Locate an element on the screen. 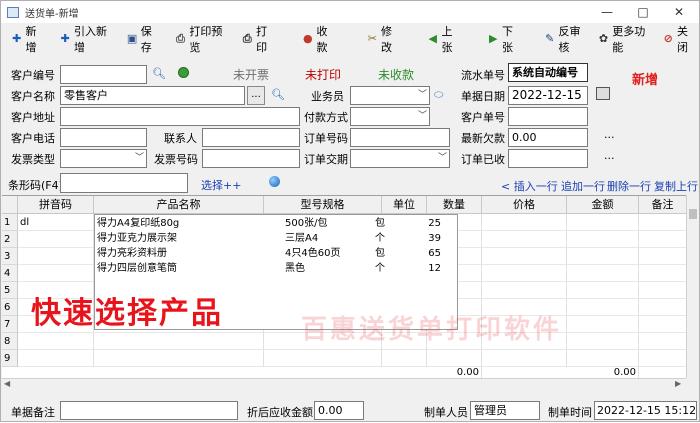 Image resolution: width=700 pixels, height=423 pixels. delivery-date-select is located at coordinates (400, 158).